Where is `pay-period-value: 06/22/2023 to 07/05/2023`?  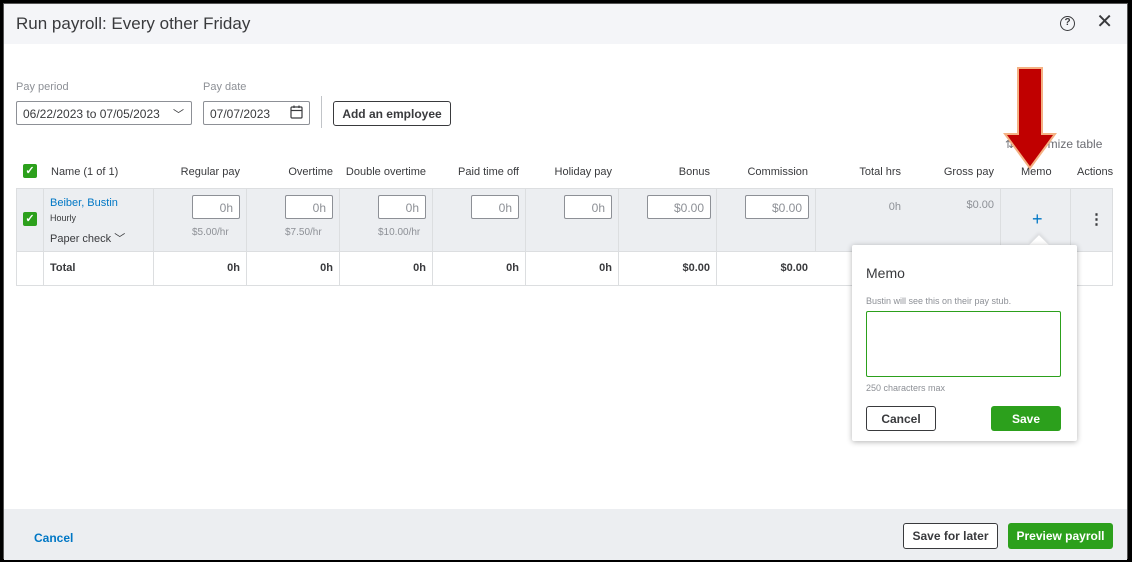
pay-period-value: 06/22/2023 to 07/05/2023 is located at coordinates (91, 114).